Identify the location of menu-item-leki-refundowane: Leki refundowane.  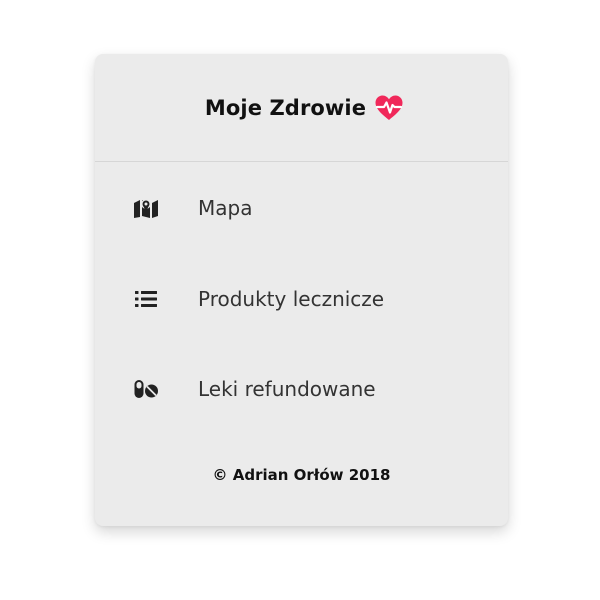
(301, 389).